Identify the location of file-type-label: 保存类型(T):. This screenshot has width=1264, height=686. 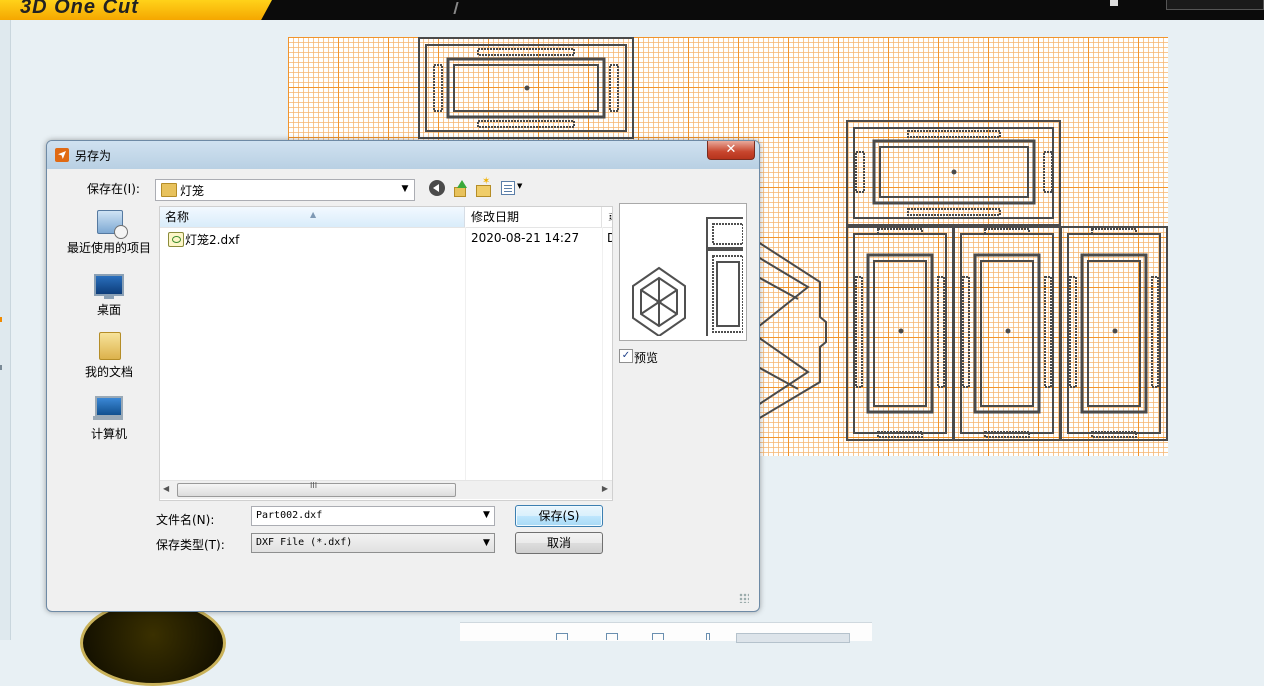
(190, 545).